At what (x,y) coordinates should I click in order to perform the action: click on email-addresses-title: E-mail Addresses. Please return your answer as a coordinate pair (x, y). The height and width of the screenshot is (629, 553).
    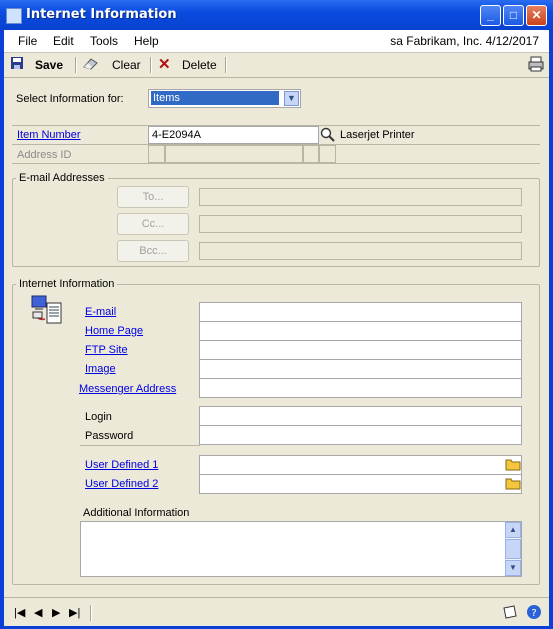
    Looking at the image, I should click on (62, 178).